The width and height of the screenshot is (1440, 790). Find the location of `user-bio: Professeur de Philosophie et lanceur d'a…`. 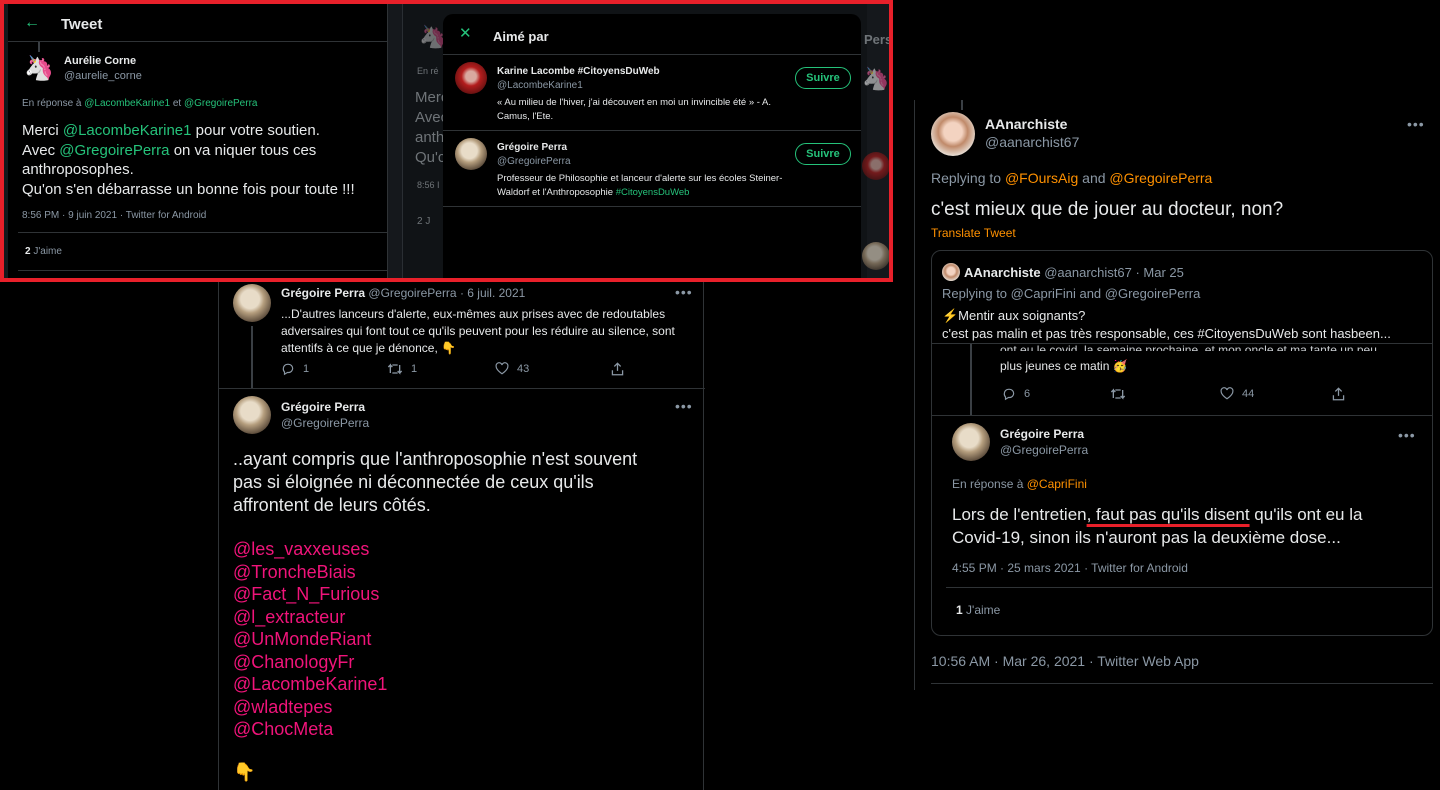

user-bio: Professeur de Philosophie et lanceur d'a… is located at coordinates (640, 178).